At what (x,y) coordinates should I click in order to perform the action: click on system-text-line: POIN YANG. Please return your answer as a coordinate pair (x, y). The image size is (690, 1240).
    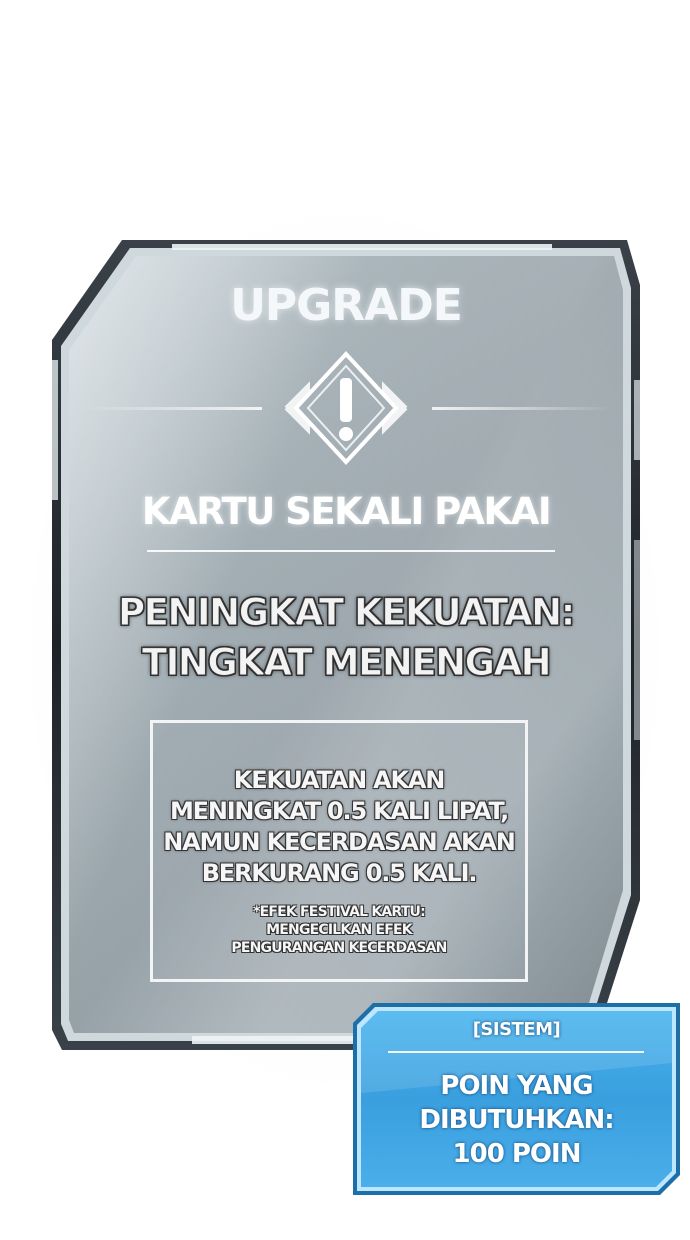
    Looking at the image, I should click on (516, 1086).